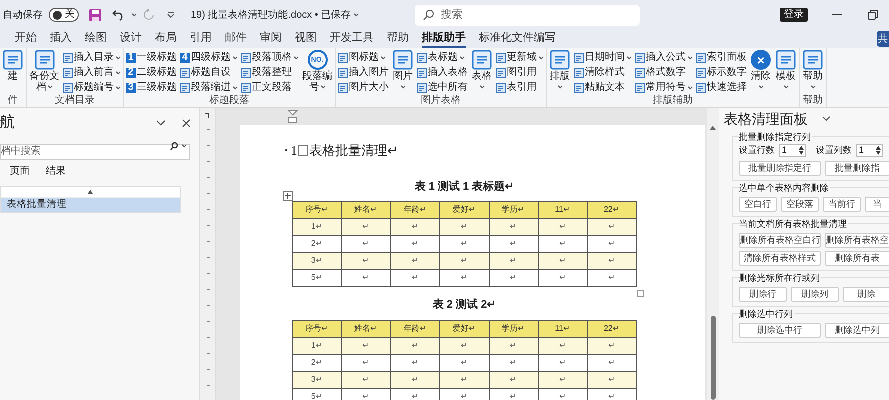  I want to click on panel-button: 当, so click(877, 204).